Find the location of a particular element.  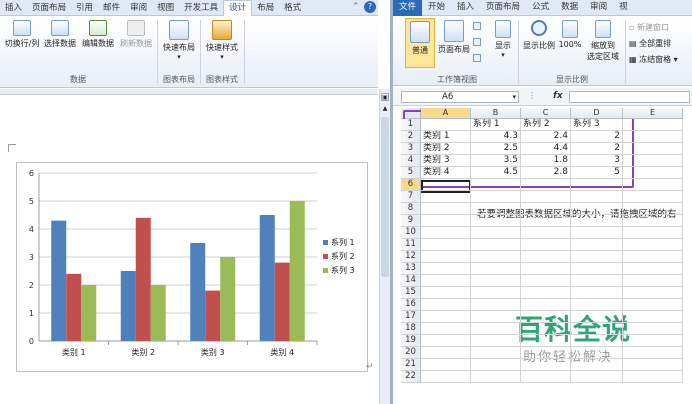

row-header-11: 11 is located at coordinates (411, 245).